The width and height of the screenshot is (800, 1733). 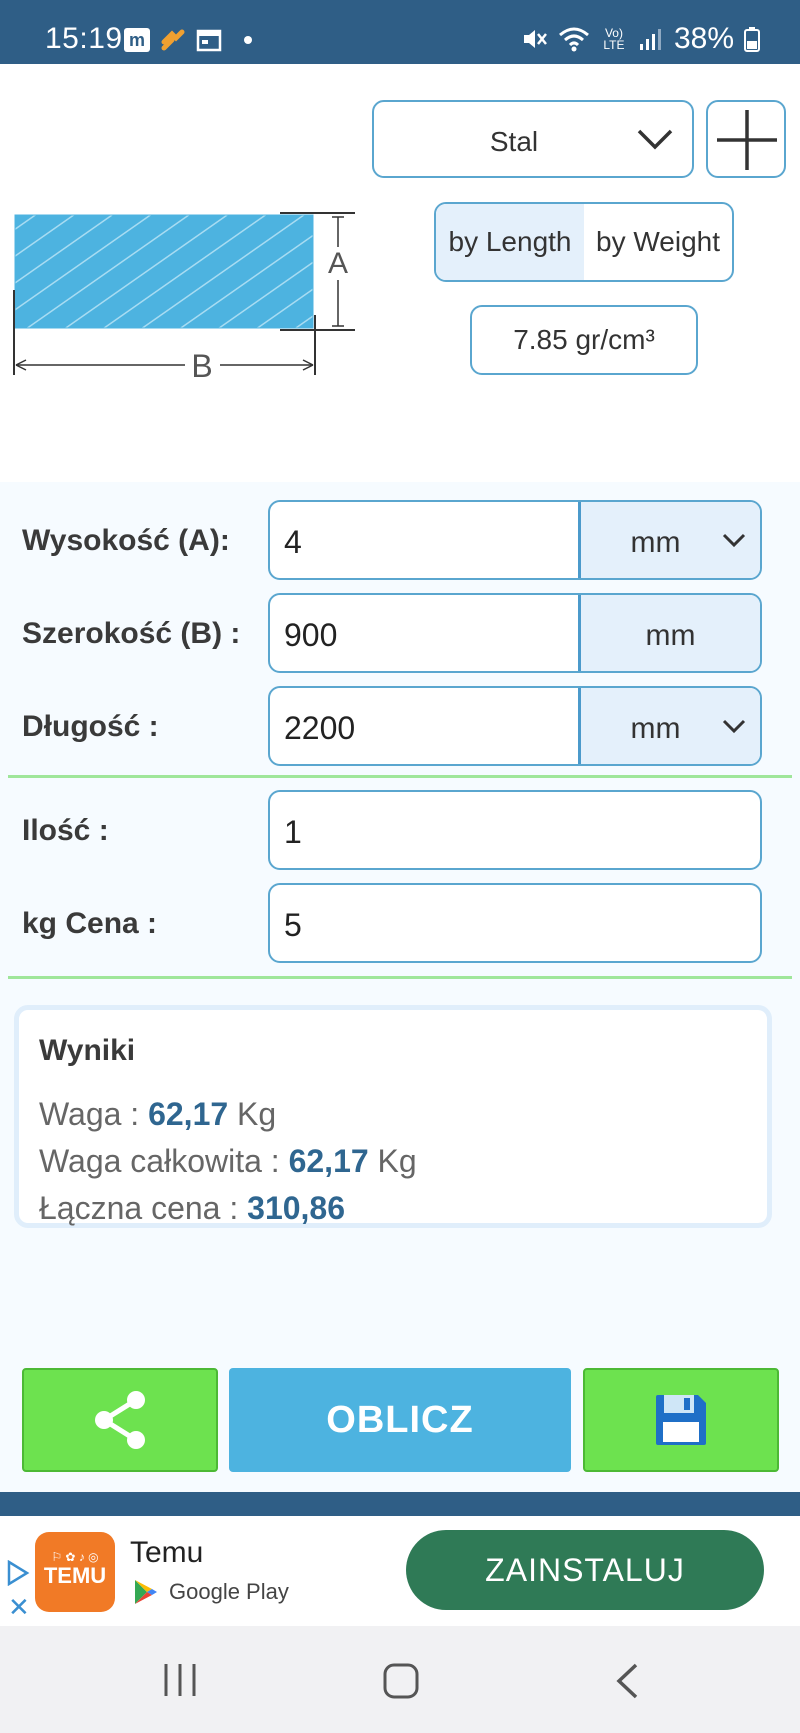 What do you see at coordinates (400, 1420) in the screenshot?
I see `calculate-button: OBLICZ` at bounding box center [400, 1420].